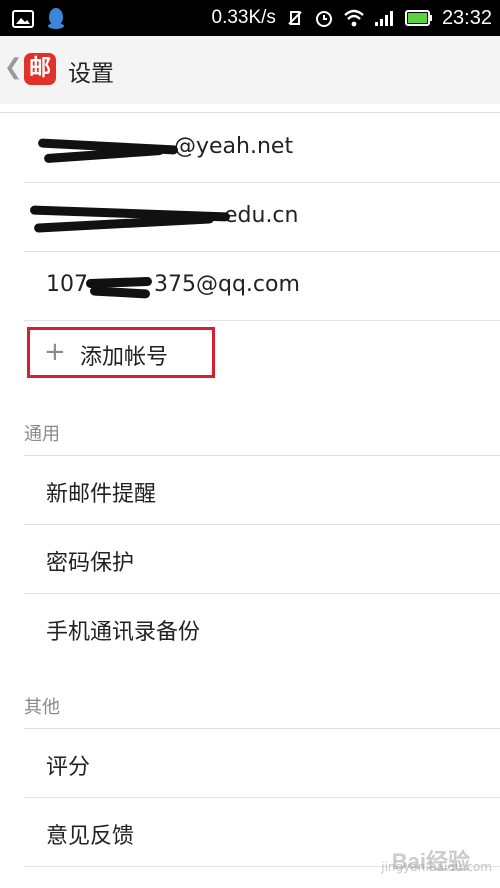 This screenshot has height=888, width=500. I want to click on title-bar: ❮ 邮 设置, so click(250, 70).